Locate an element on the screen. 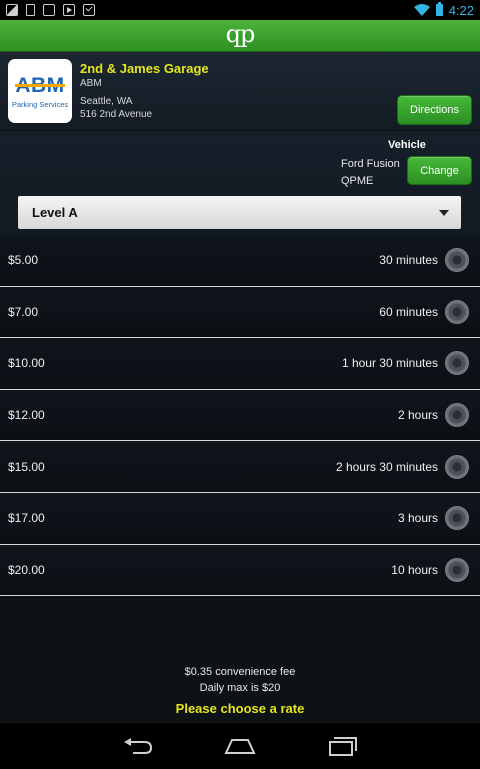 The height and width of the screenshot is (769, 480). image-notification-icon is located at coordinates (12, 10).